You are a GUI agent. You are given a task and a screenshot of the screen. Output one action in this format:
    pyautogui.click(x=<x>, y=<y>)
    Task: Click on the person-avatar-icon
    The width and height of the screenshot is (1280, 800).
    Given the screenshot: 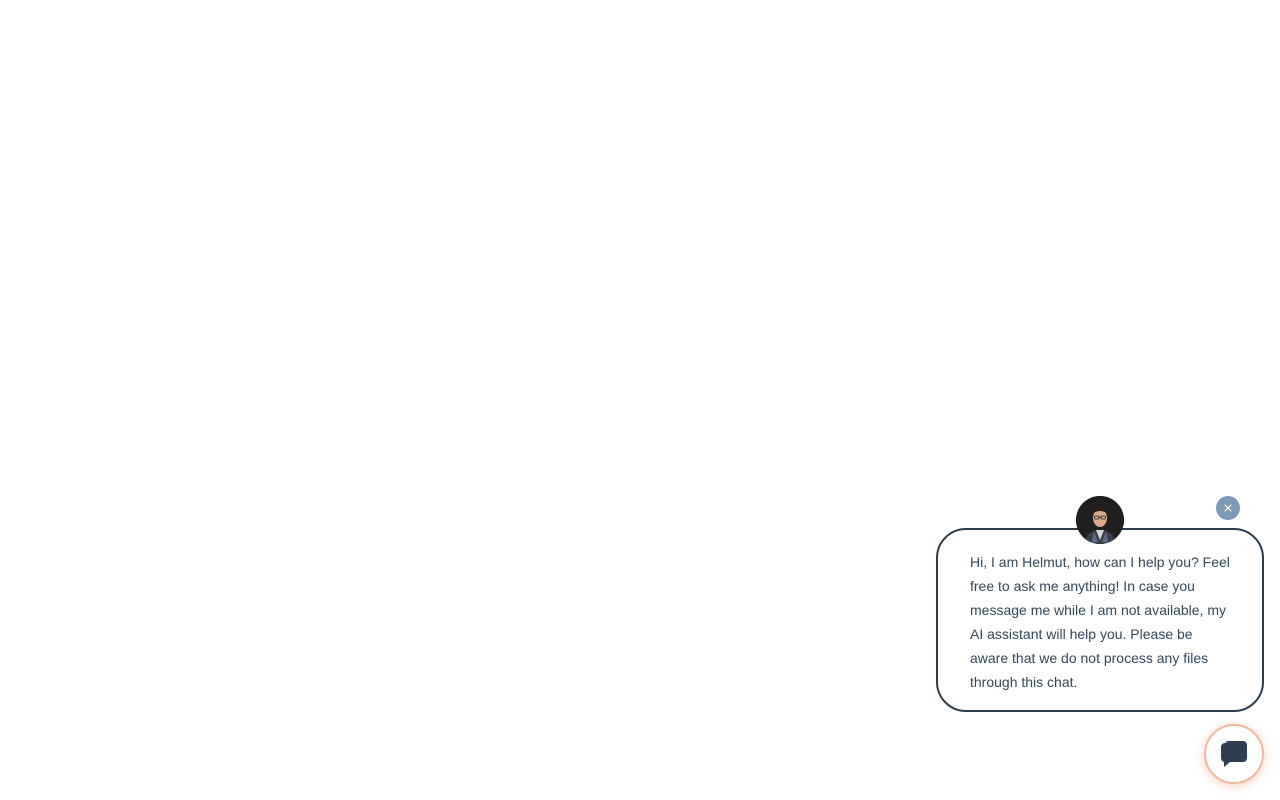 What is the action you would take?
    pyautogui.click(x=1100, y=520)
    